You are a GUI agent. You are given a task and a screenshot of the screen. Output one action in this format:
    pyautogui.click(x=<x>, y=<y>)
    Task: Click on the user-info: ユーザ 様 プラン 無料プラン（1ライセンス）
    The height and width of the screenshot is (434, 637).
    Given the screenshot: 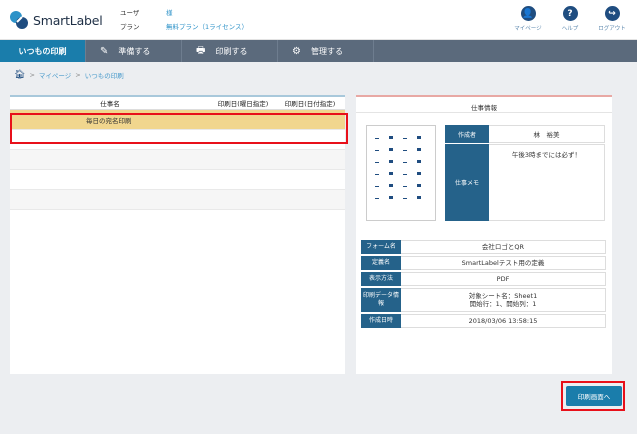 What is the action you would take?
    pyautogui.click(x=183, y=20)
    